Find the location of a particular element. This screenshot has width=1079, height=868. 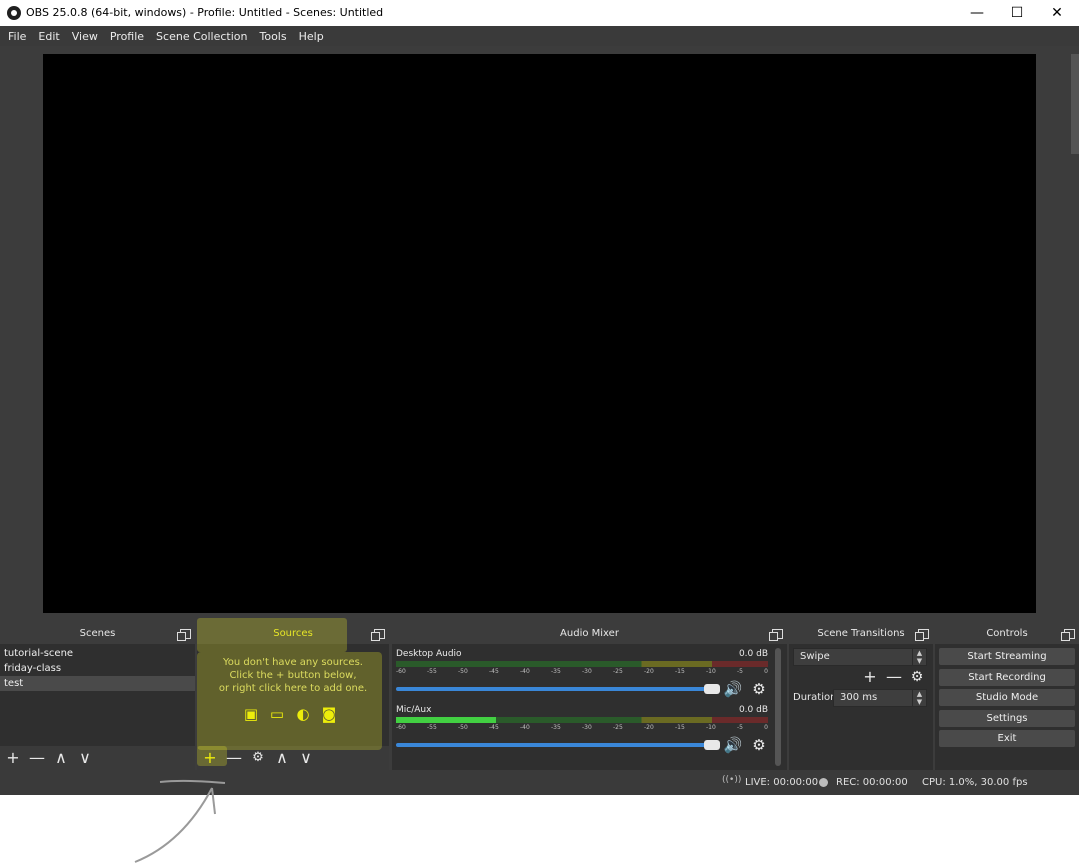

move-source-down-button: ∨ is located at coordinates (306, 758).